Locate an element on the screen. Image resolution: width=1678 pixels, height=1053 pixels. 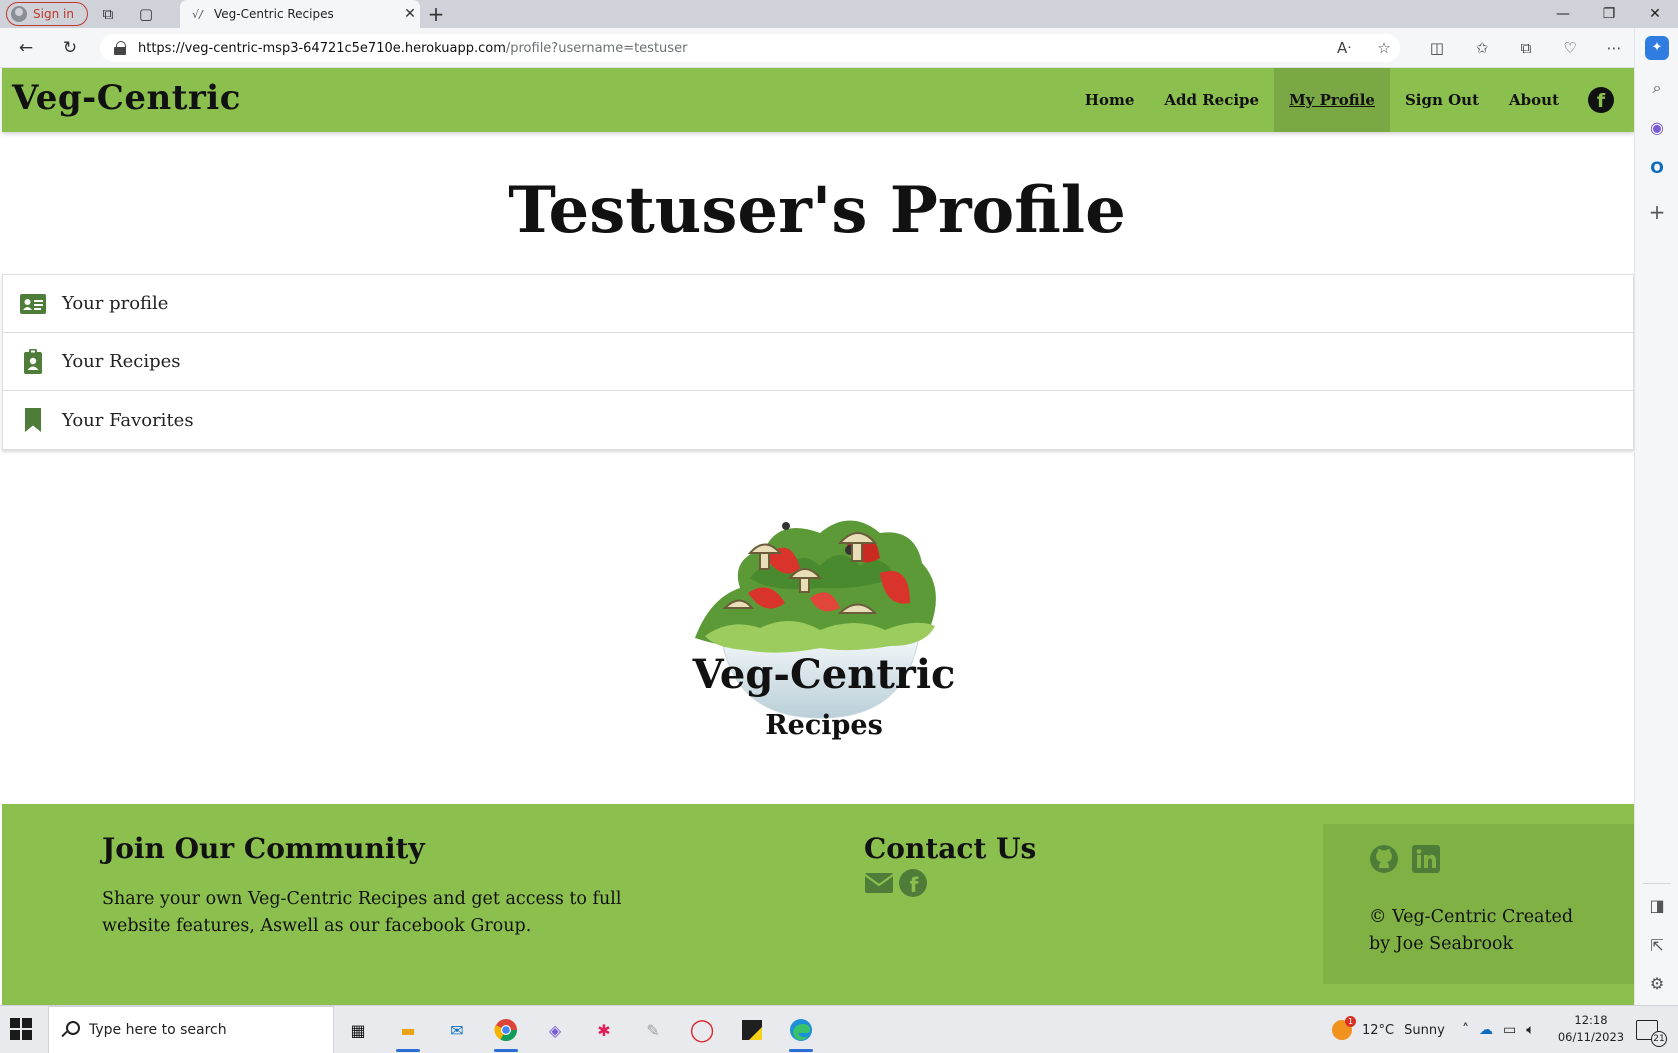
favorites-list-icon: ✩ is located at coordinates (1482, 48).